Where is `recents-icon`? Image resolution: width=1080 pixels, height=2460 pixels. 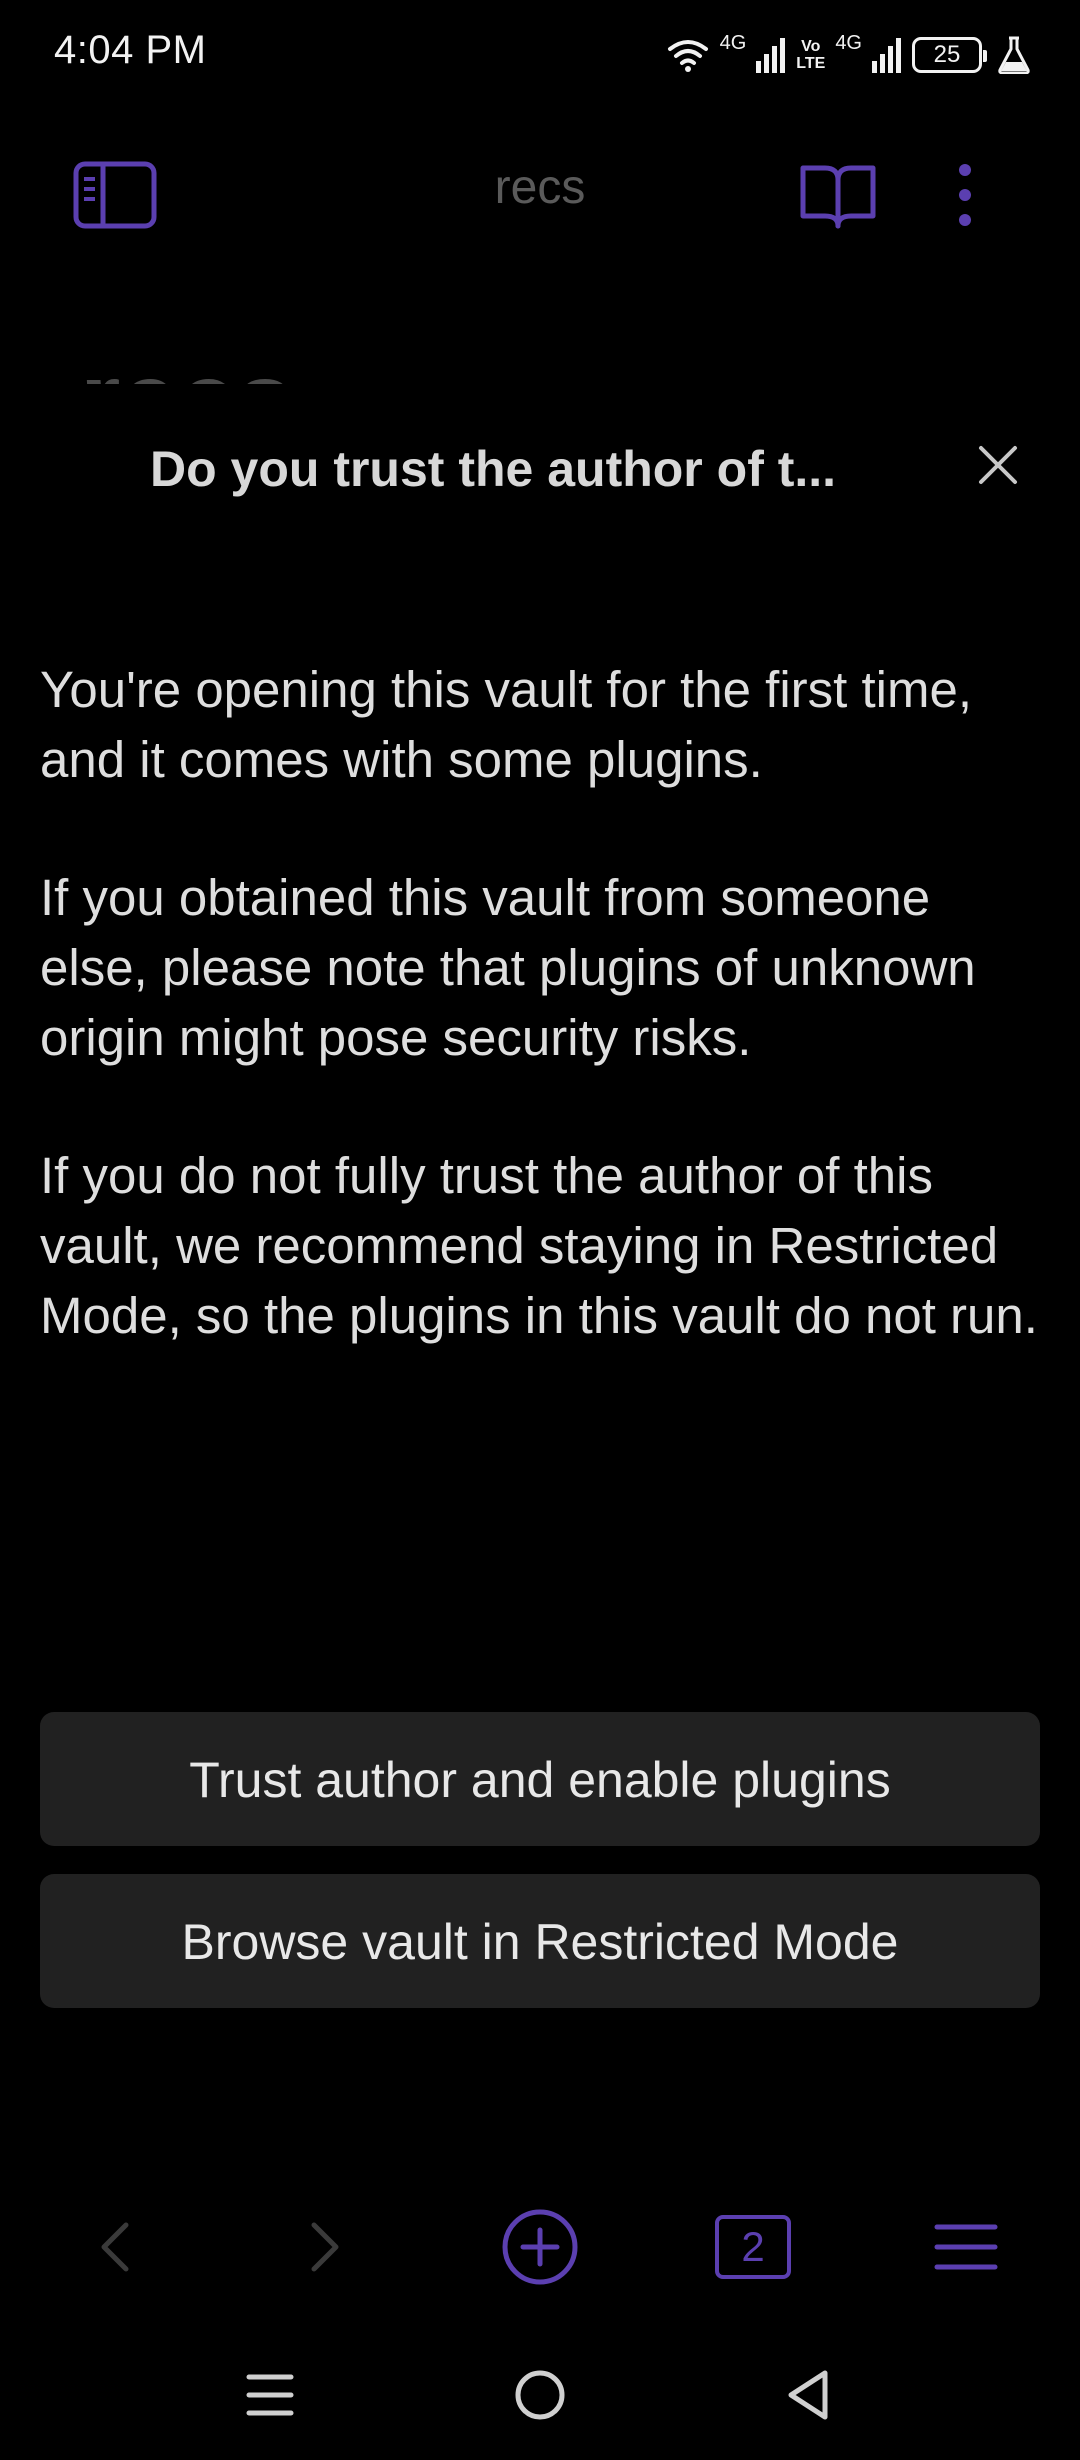 recents-icon is located at coordinates (270, 2395).